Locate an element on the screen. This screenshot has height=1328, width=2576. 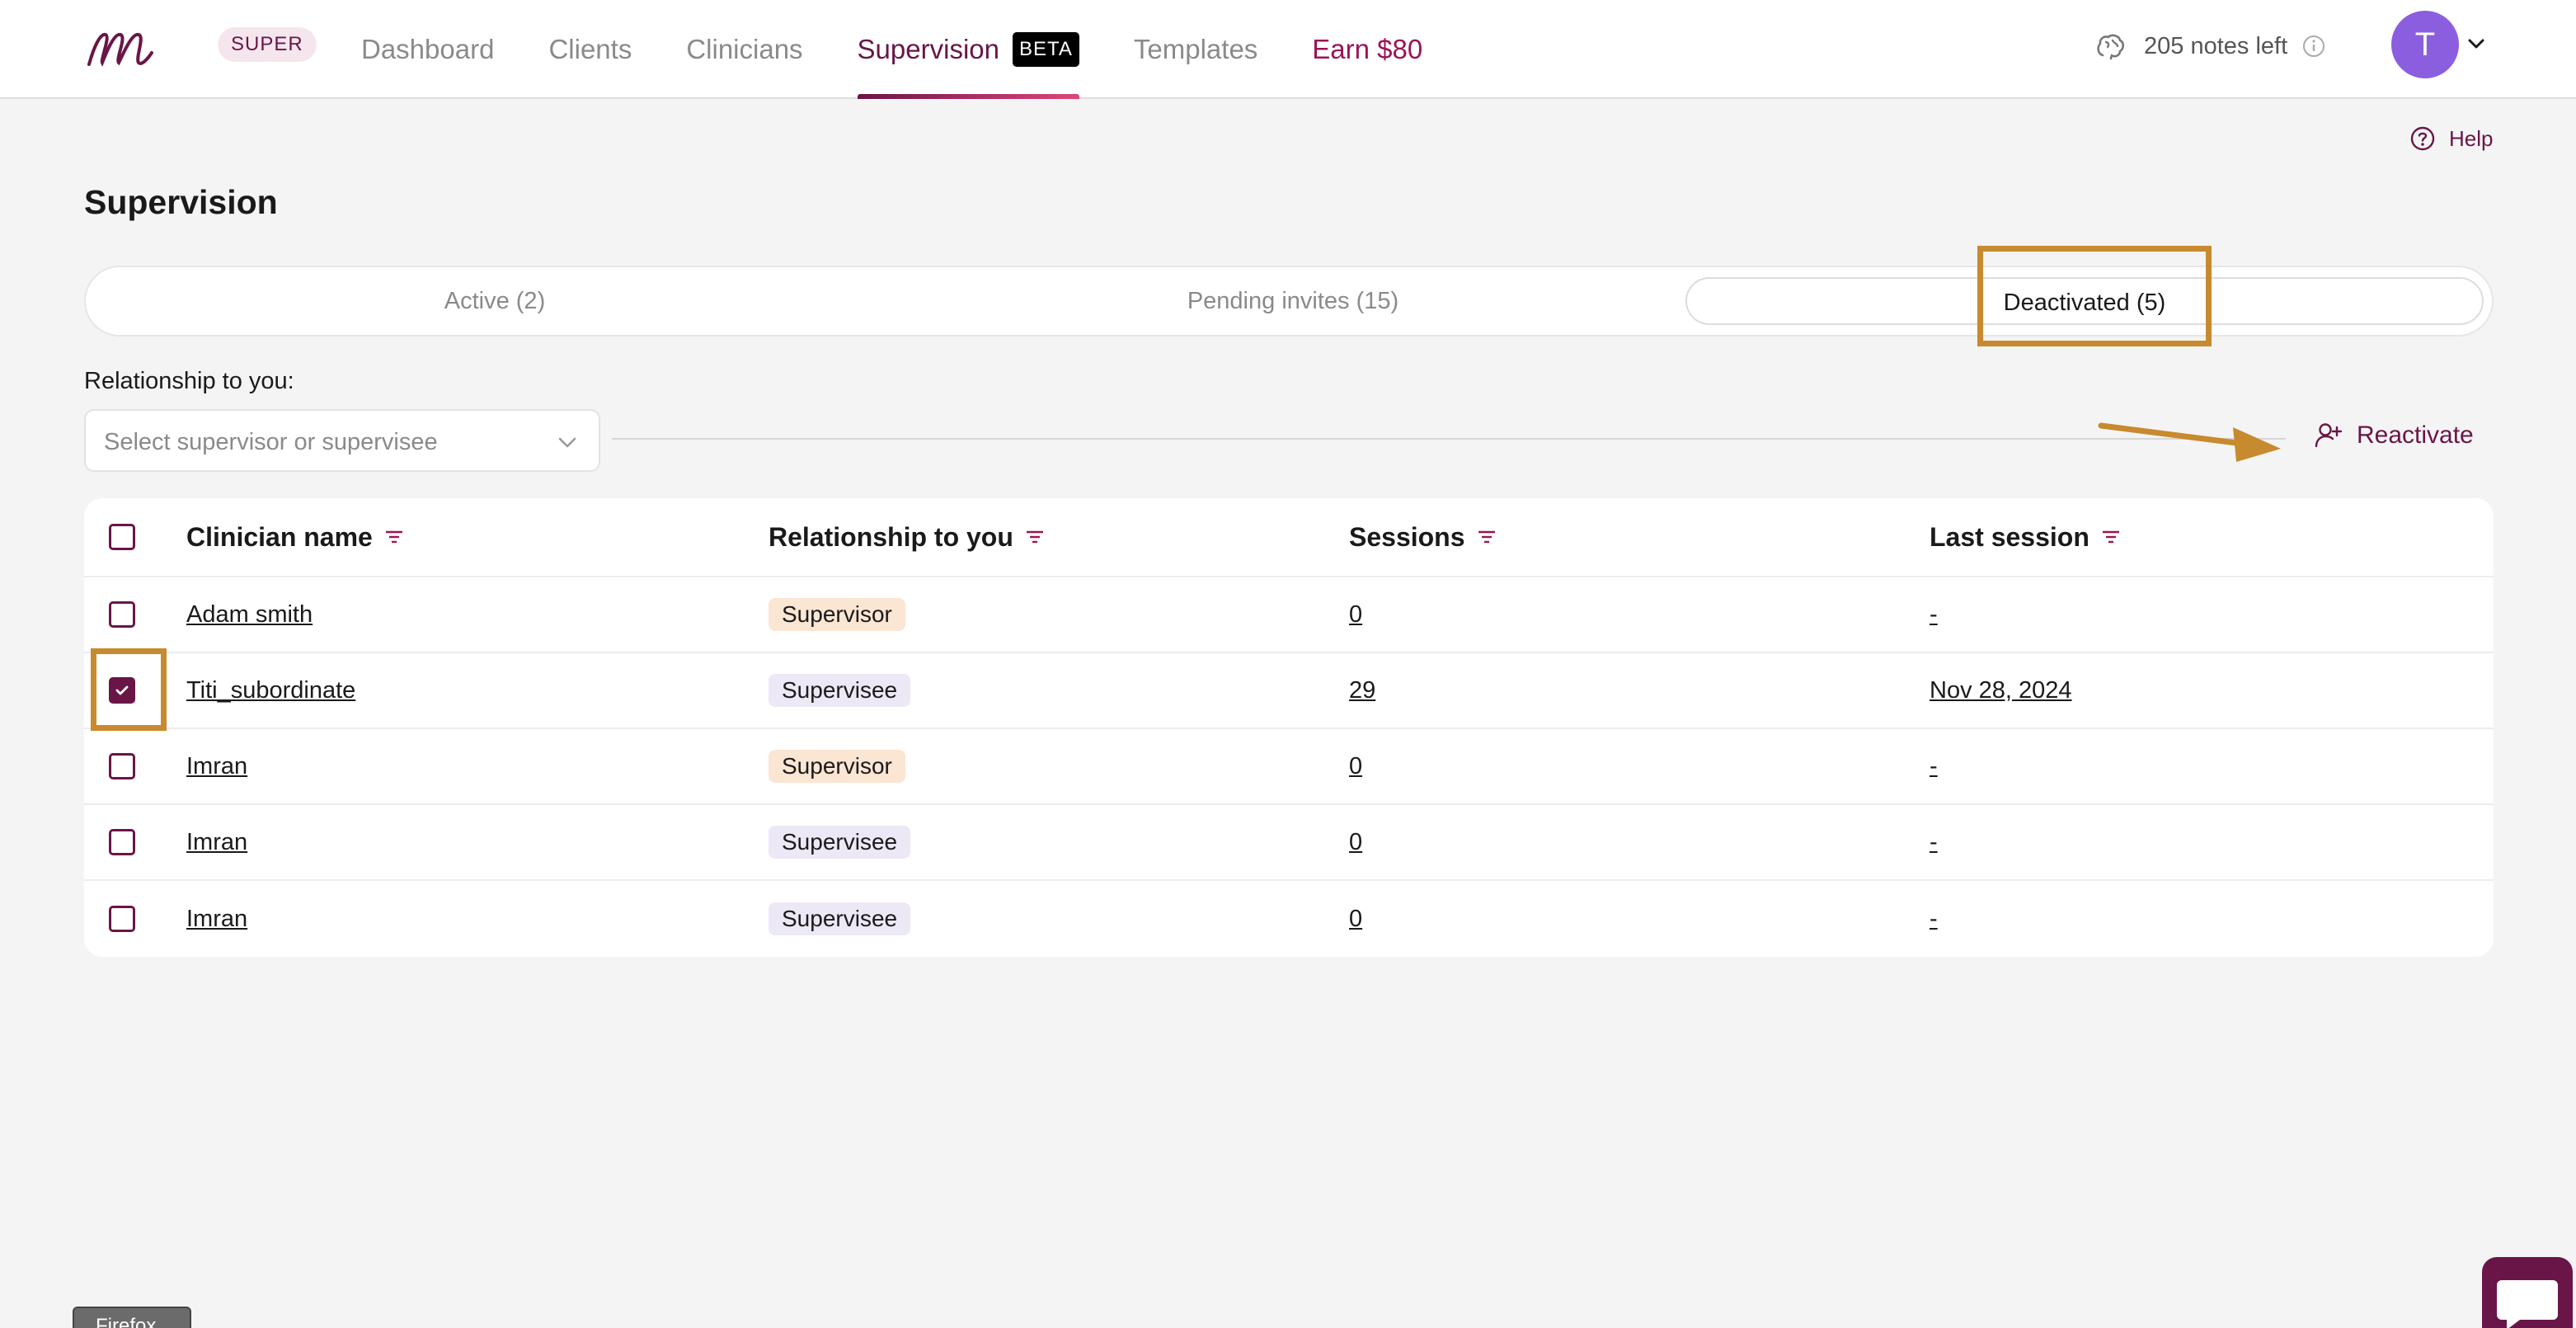
nav-label: Clients is located at coordinates (590, 49).